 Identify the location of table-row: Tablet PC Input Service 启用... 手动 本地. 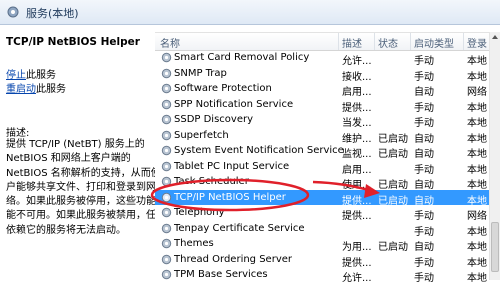
(322, 167).